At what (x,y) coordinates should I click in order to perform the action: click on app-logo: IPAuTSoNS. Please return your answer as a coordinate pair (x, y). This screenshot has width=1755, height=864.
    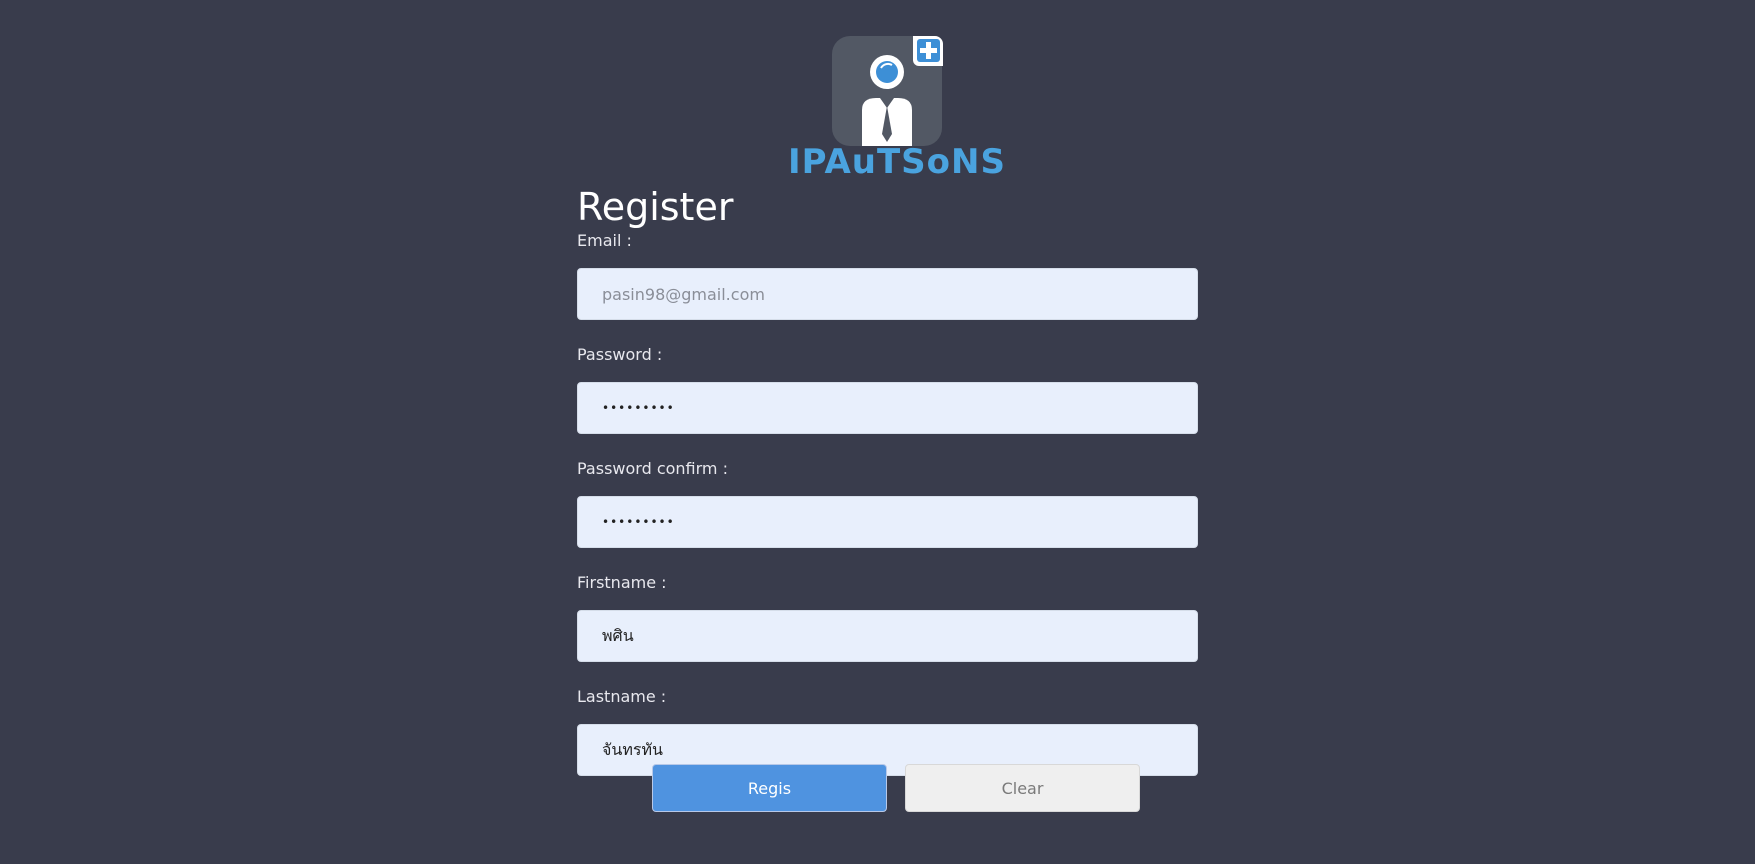
    Looking at the image, I should click on (897, 111).